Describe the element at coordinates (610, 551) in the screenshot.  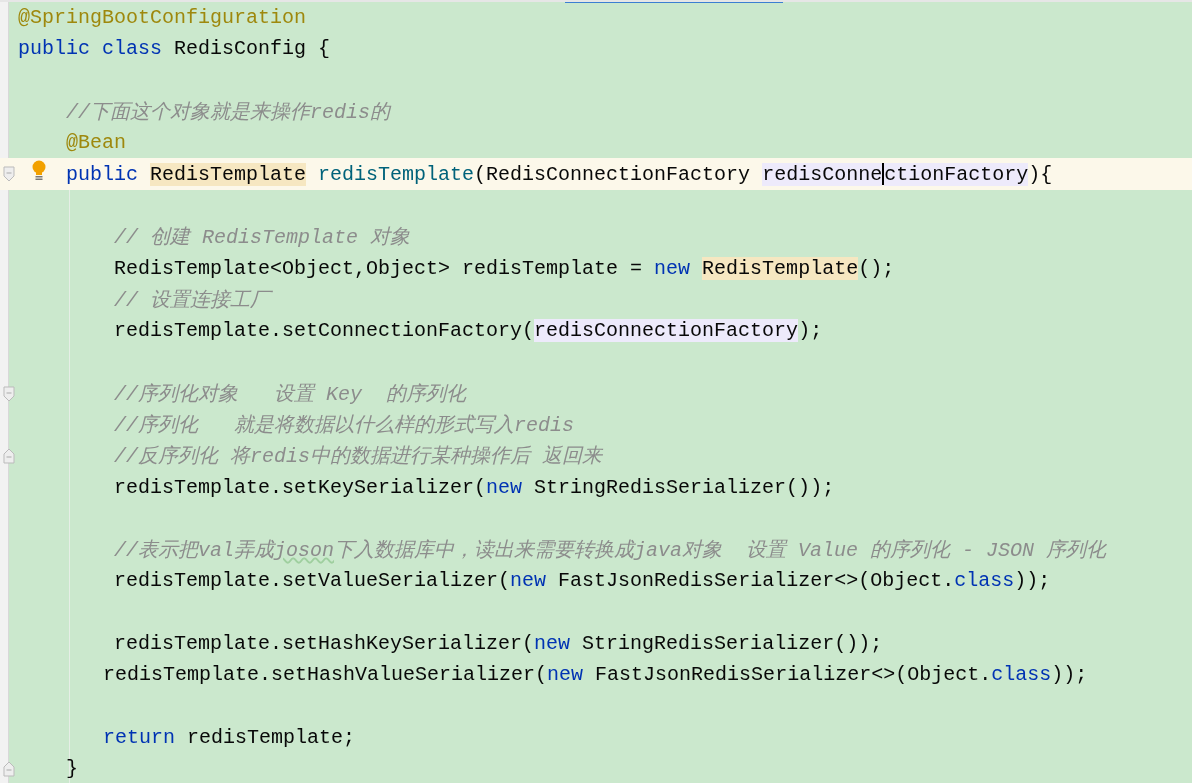
I see `code-line: //表示把val弄成joson 下入数据库中，读出来需要转换成java对象 设置 Value 的序列化 - JSON 序列化` at that location.